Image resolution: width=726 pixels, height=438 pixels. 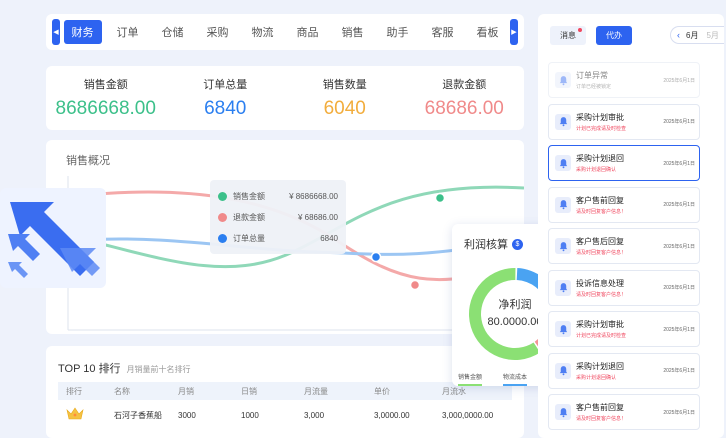 What do you see at coordinates (158, 369) in the screenshot?
I see `top10-subtitle: 月销量前十名排行` at bounding box center [158, 369].